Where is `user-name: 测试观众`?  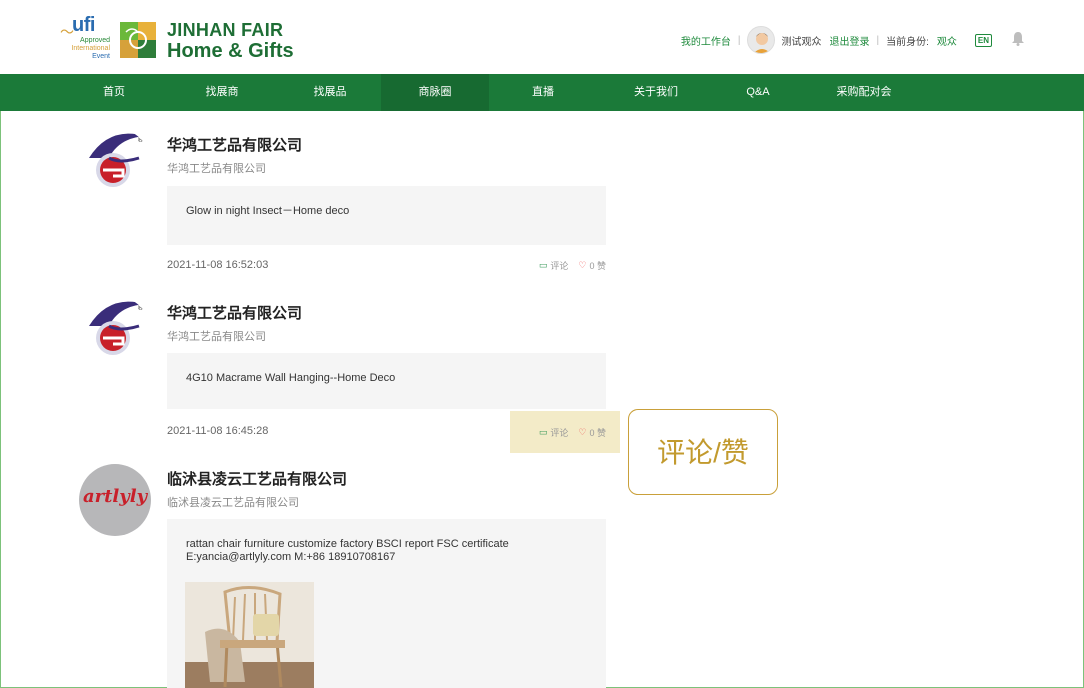
user-name: 测试观众 is located at coordinates (801, 42).